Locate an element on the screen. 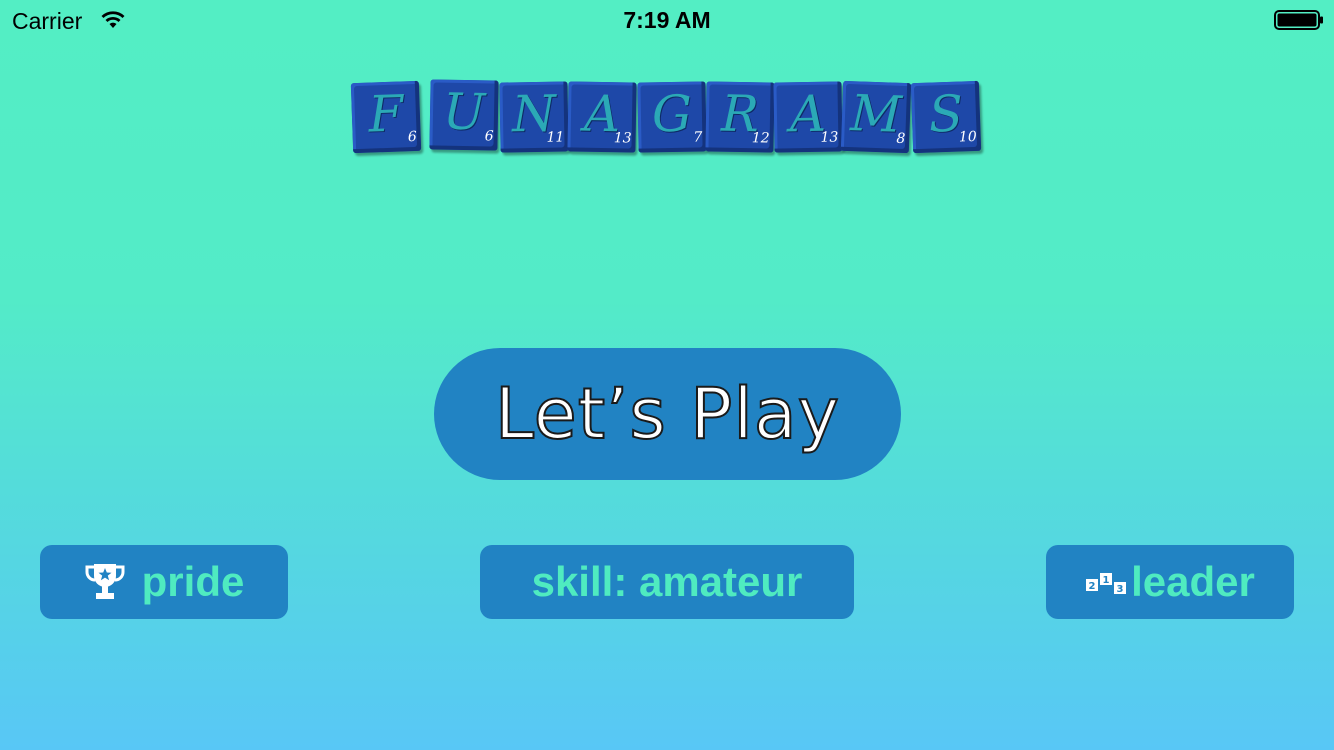  pride-label: pride is located at coordinates (193, 581).